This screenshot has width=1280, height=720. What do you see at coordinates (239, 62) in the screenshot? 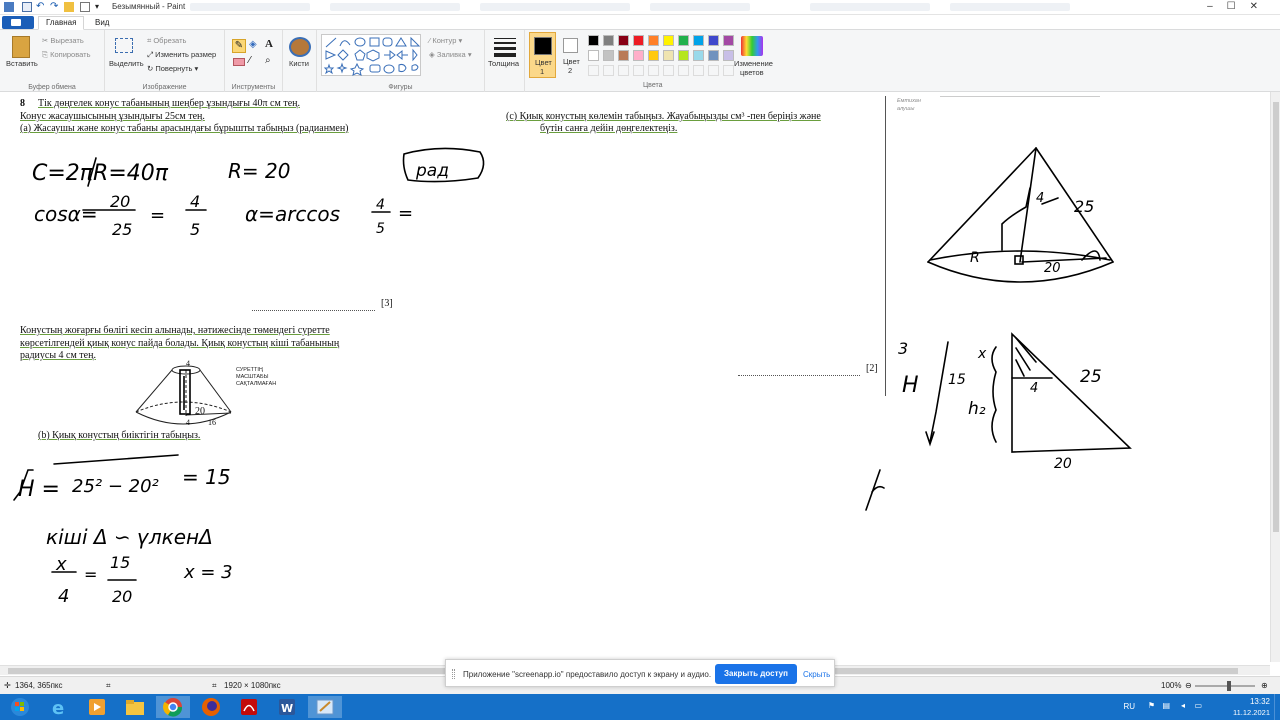
I see `eraser-icon` at bounding box center [239, 62].